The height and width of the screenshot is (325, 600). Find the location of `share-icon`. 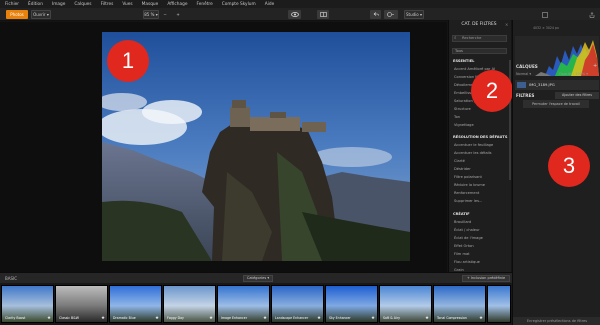

share-icon is located at coordinates (592, 14).